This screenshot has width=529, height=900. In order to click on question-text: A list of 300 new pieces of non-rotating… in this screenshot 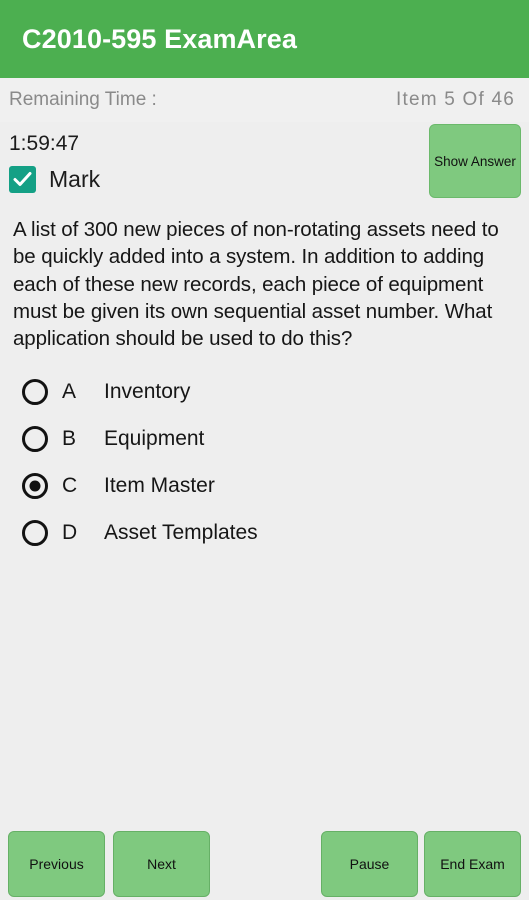, I will do `click(256, 284)`.